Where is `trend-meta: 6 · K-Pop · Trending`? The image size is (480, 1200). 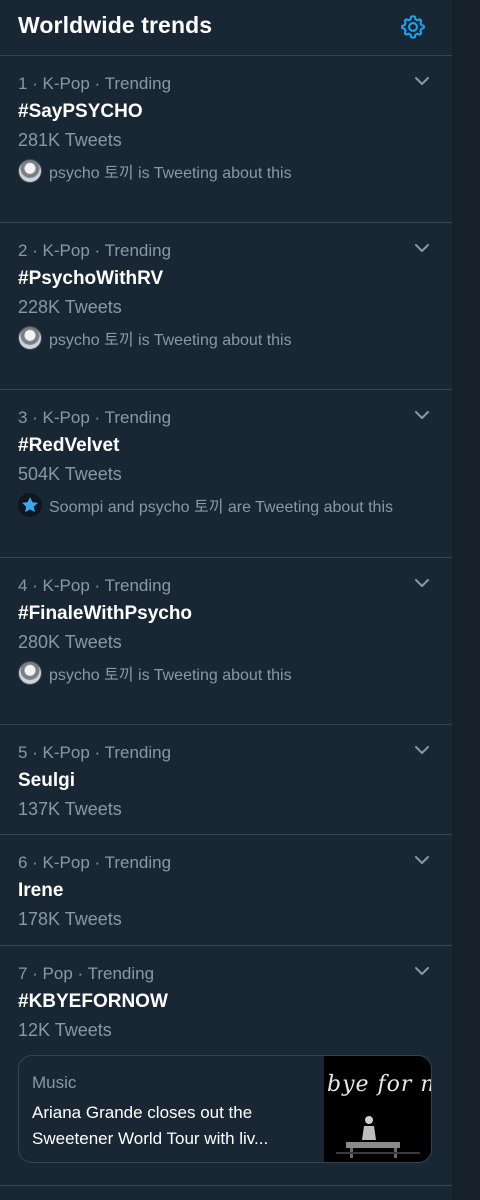 trend-meta: 6 · K-Pop · Trending is located at coordinates (95, 862).